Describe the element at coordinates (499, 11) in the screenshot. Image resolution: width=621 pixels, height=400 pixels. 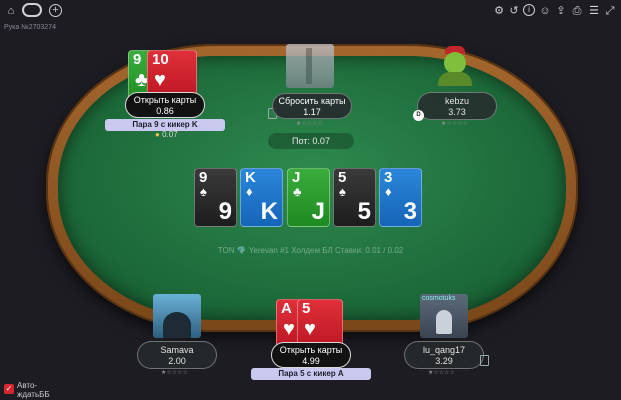
I see `game-type-icon: ⚙` at that location.